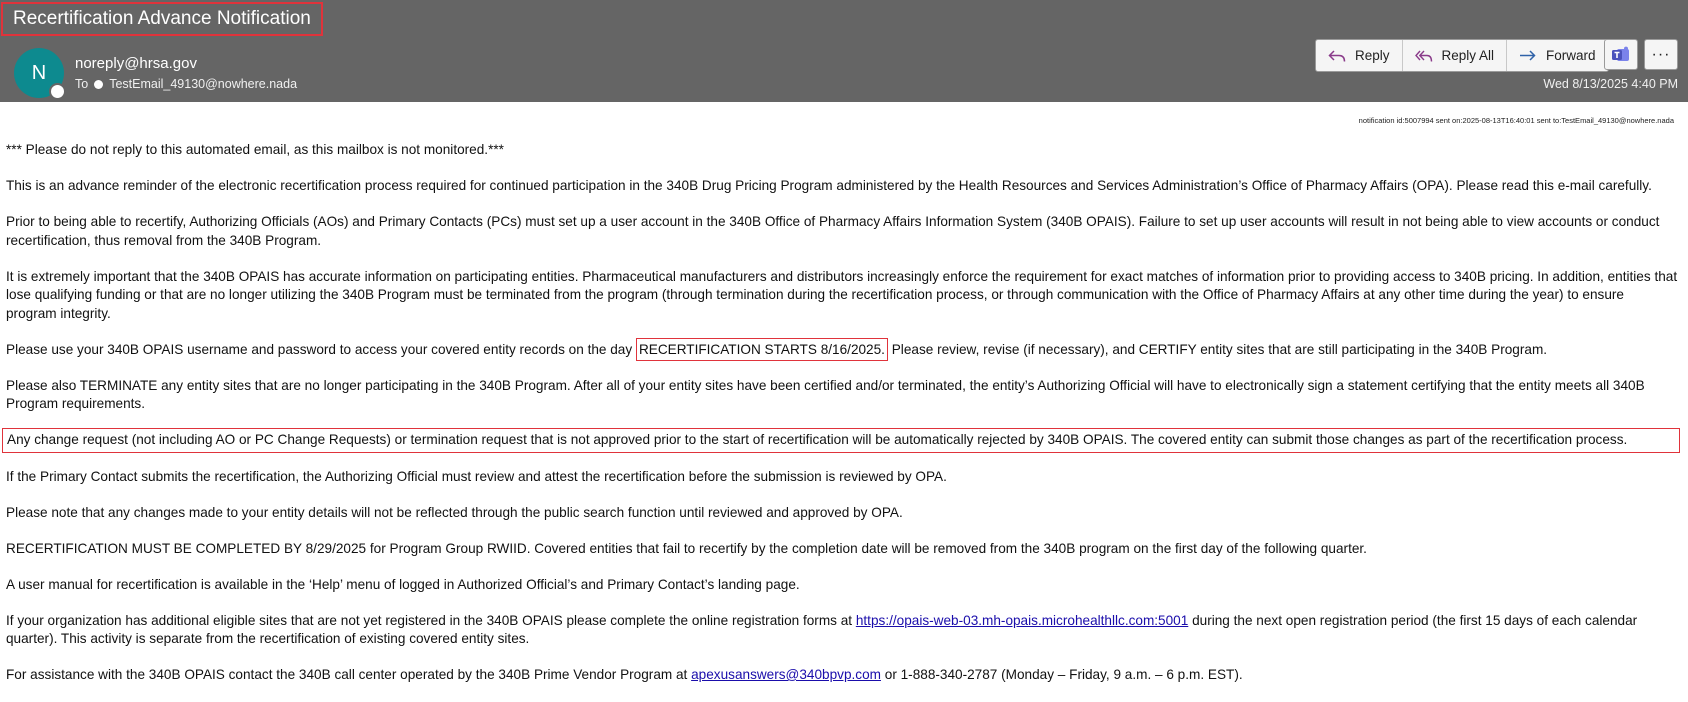 The width and height of the screenshot is (1688, 702). What do you see at coordinates (1337, 55) in the screenshot?
I see `reply-icon` at bounding box center [1337, 55].